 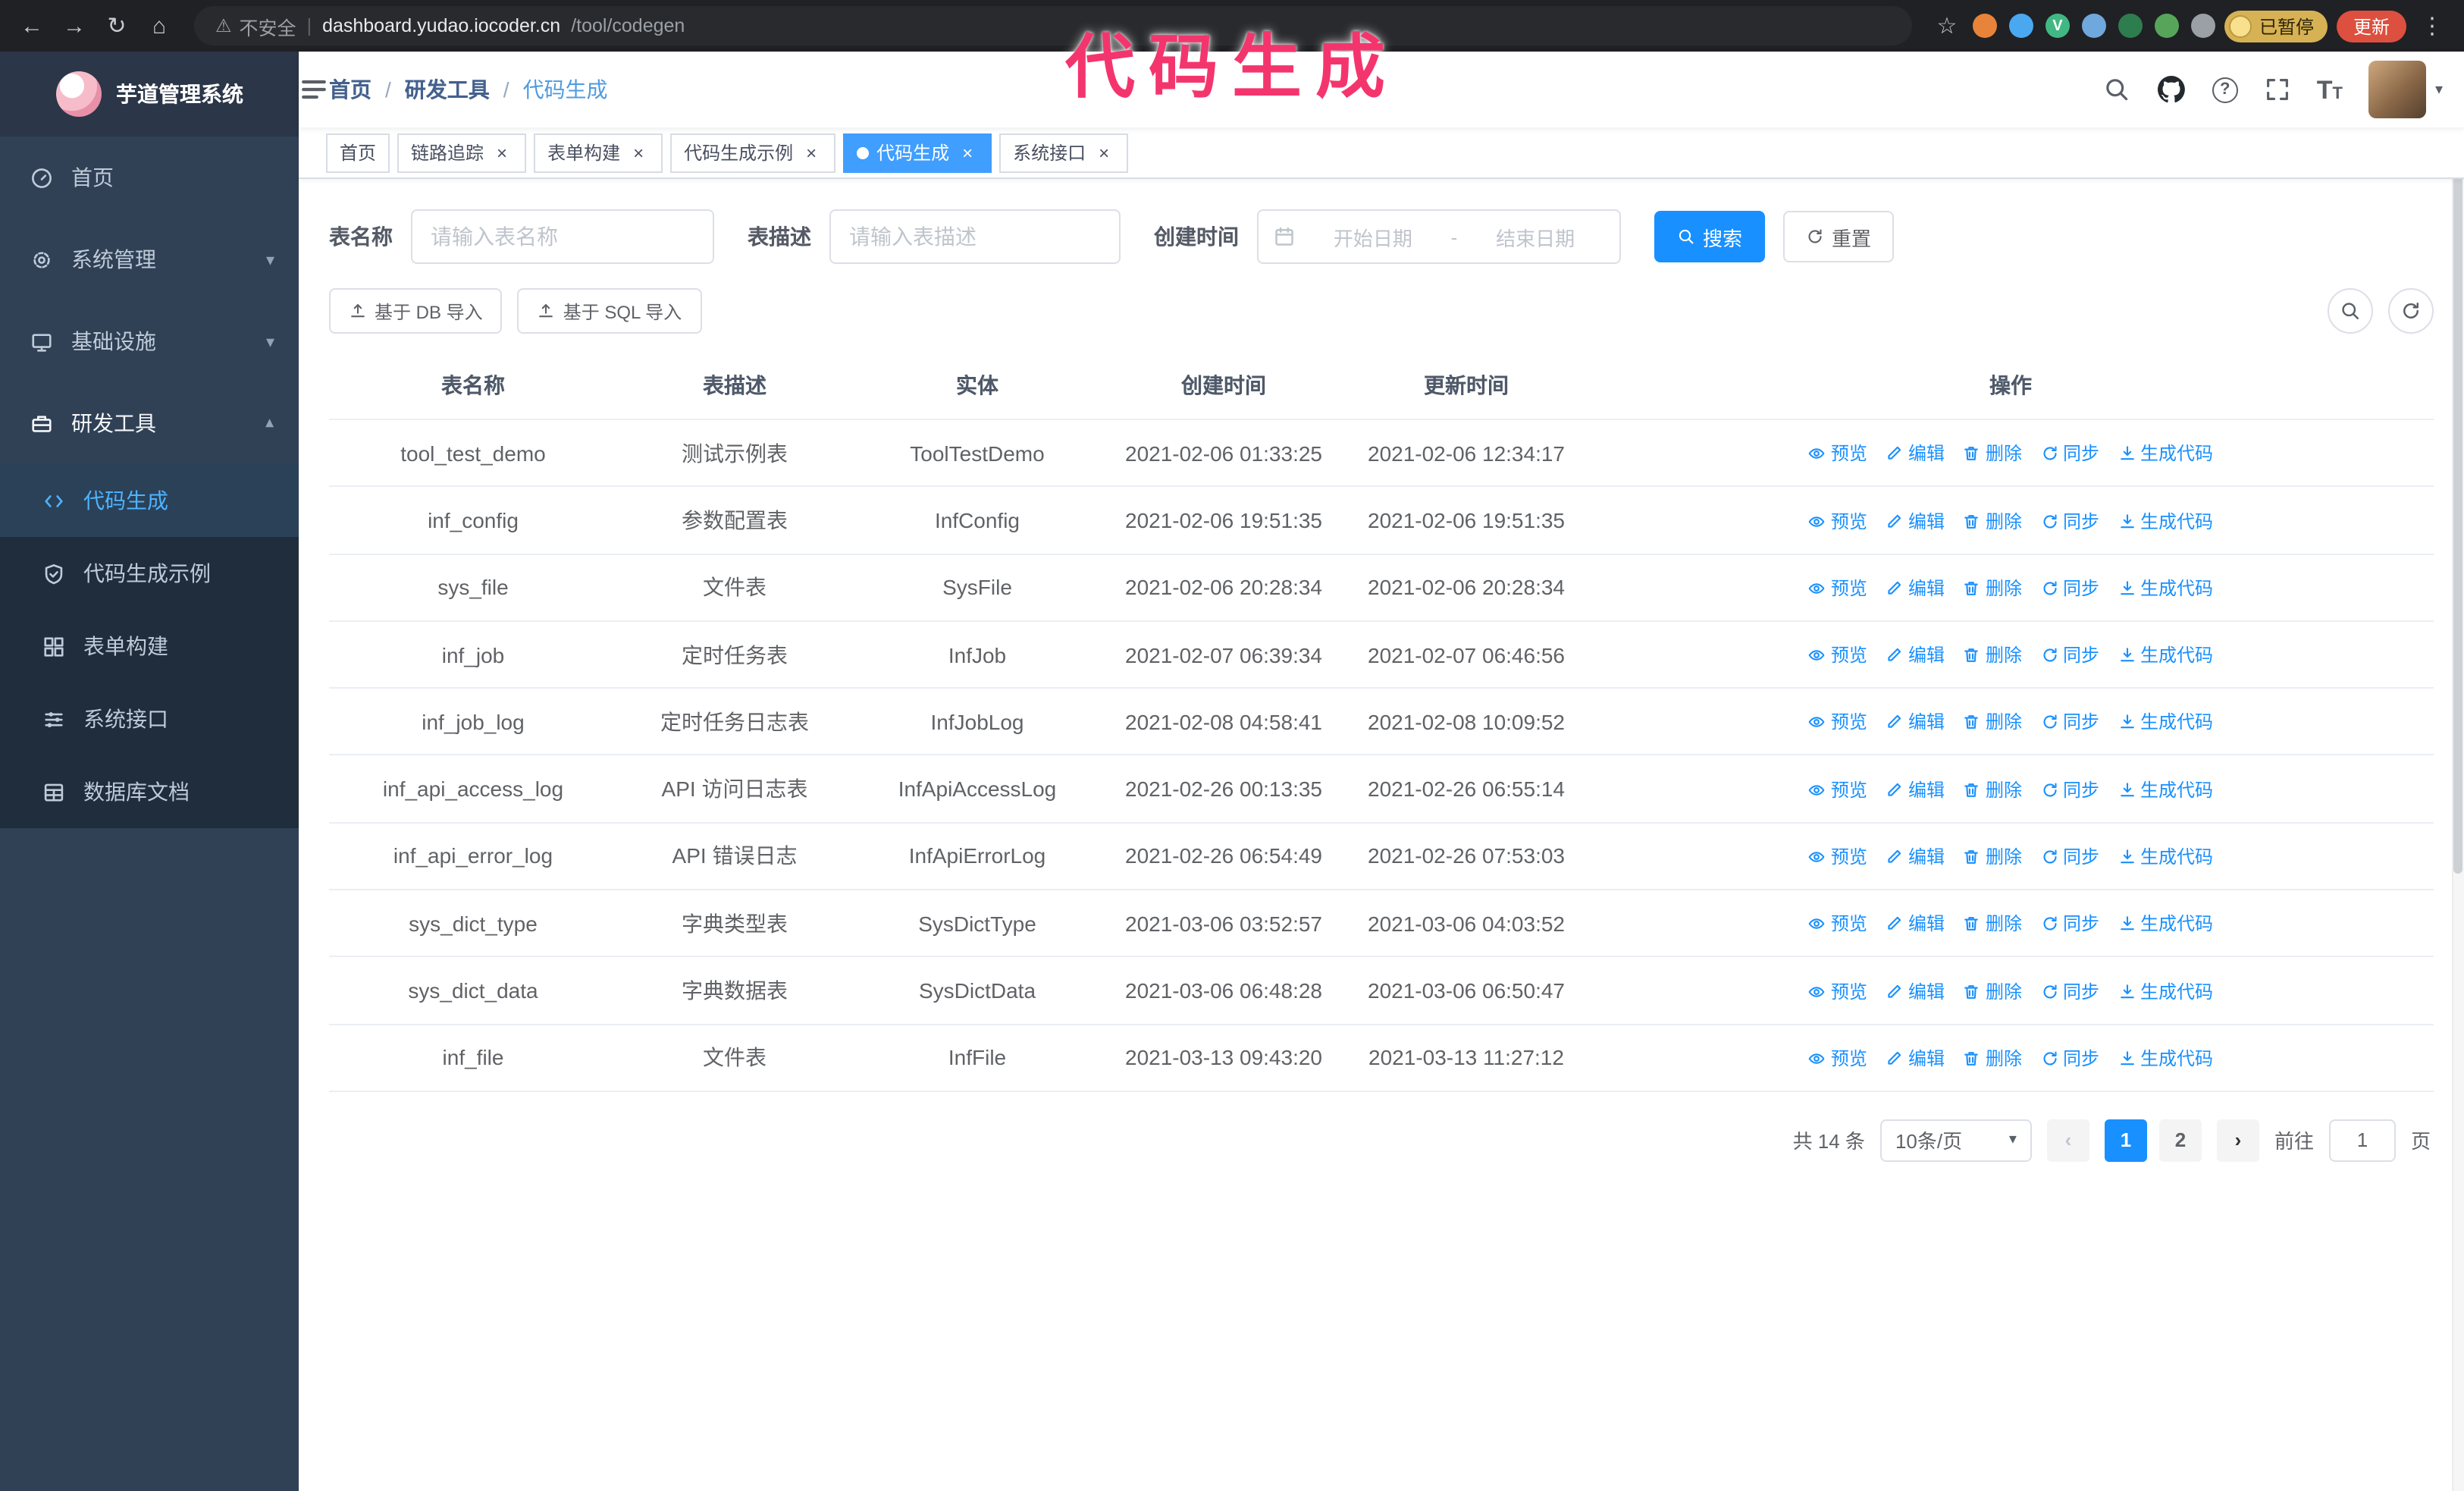 What do you see at coordinates (150, 791) in the screenshot?
I see `sidebar-subitem: 数据库文档` at bounding box center [150, 791].